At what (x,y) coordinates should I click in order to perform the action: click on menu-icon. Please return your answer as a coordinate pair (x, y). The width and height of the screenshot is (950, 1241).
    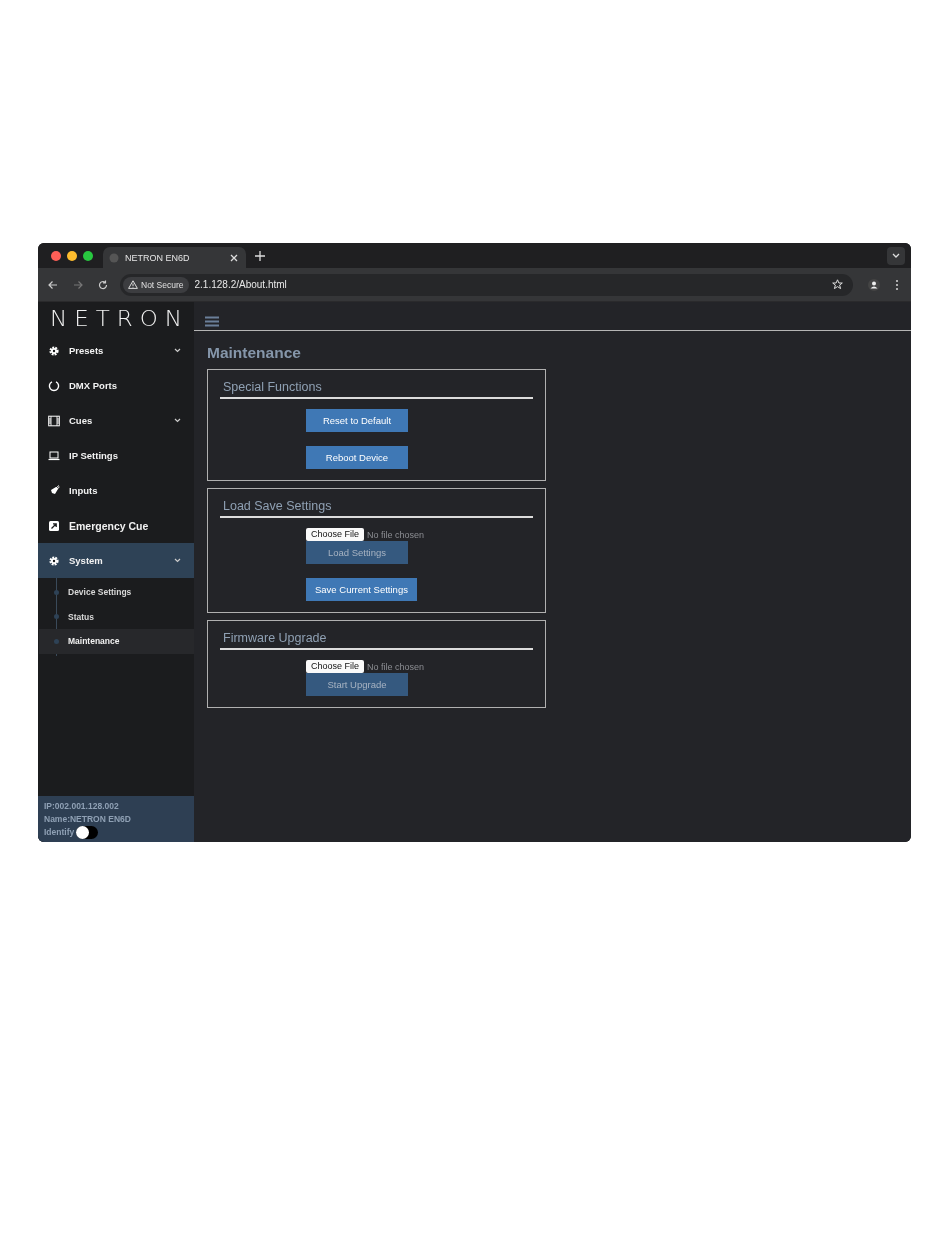
    Looking at the image, I should click on (212, 321).